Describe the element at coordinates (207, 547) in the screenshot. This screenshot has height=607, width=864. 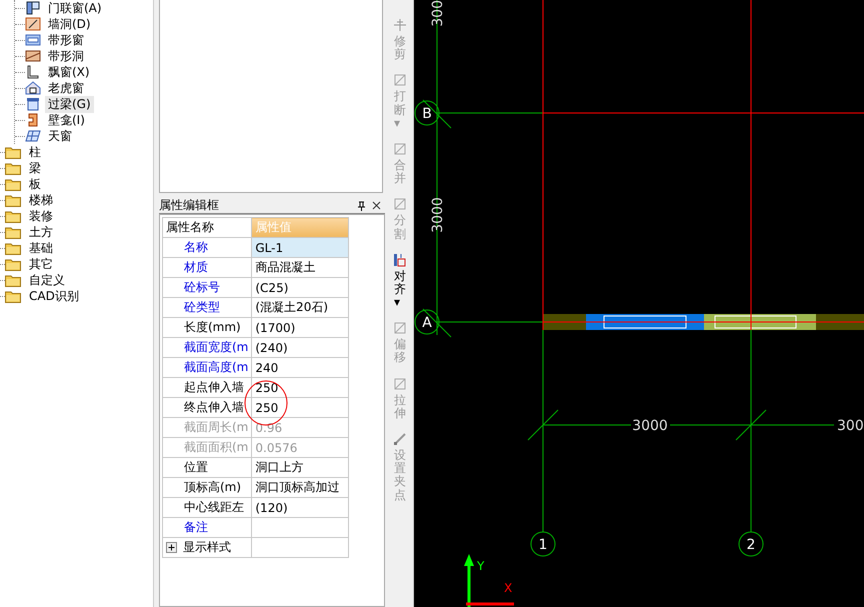
I see `group-row-label: 显示样式` at that location.